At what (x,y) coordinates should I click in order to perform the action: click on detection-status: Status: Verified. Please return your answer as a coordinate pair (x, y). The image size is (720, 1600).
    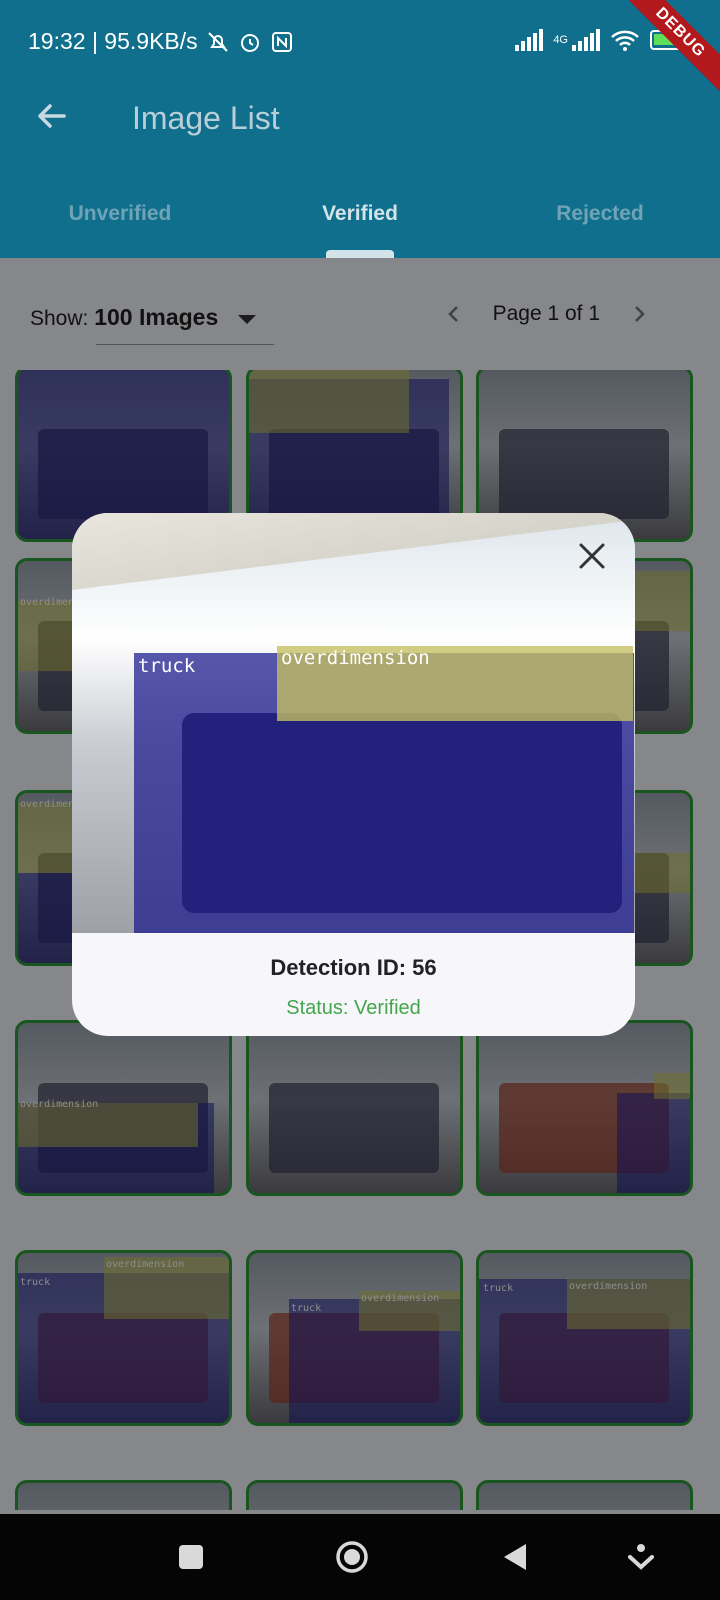
    Looking at the image, I should click on (353, 1008).